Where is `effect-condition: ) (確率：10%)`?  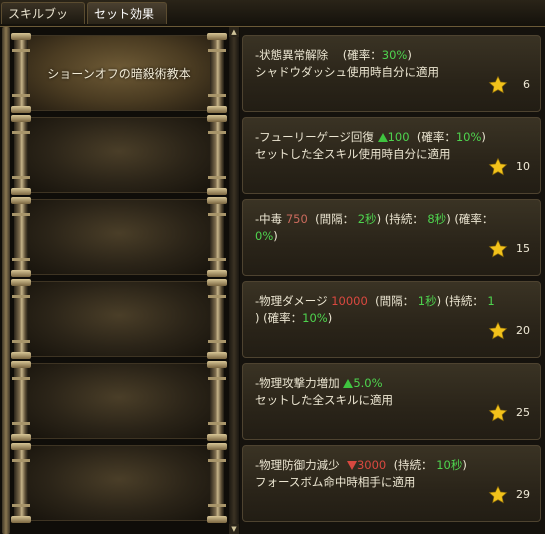 effect-condition: ) (確率：10%) is located at coordinates (294, 318).